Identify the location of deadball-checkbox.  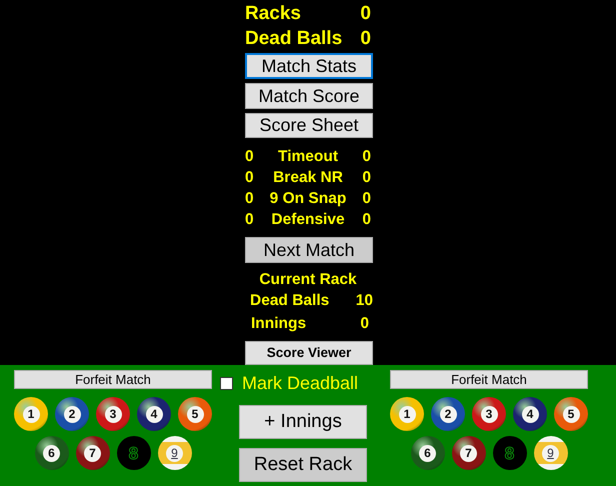
(226, 383).